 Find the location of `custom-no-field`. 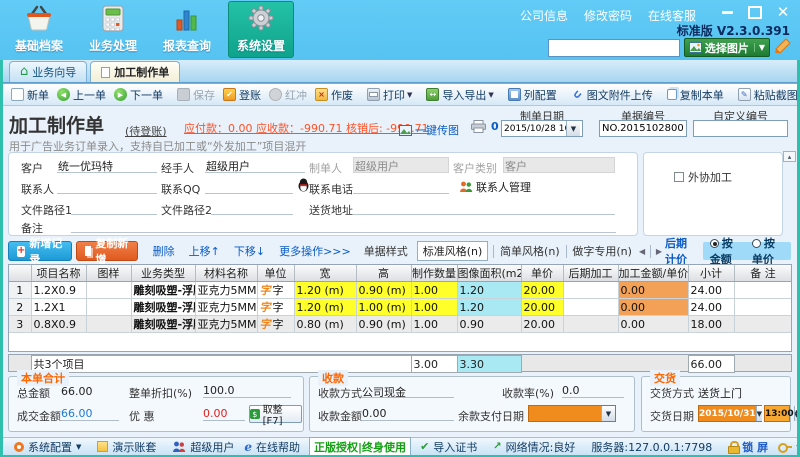

custom-no-field is located at coordinates (740, 128).